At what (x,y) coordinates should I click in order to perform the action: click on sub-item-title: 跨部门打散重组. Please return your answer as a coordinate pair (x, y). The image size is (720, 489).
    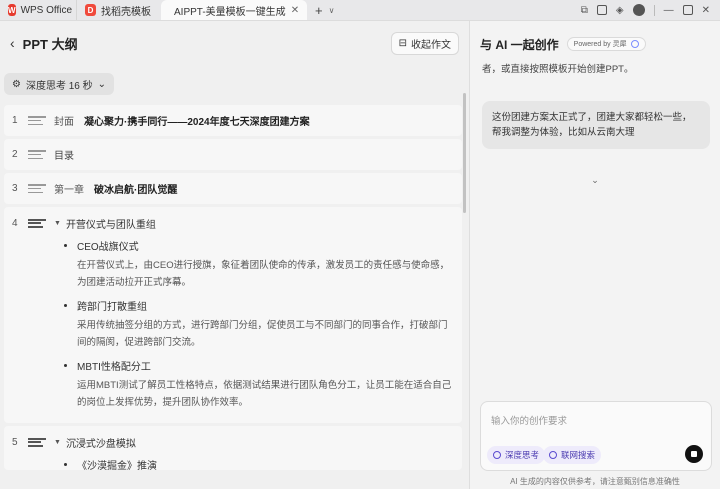
    Looking at the image, I should click on (255, 305).